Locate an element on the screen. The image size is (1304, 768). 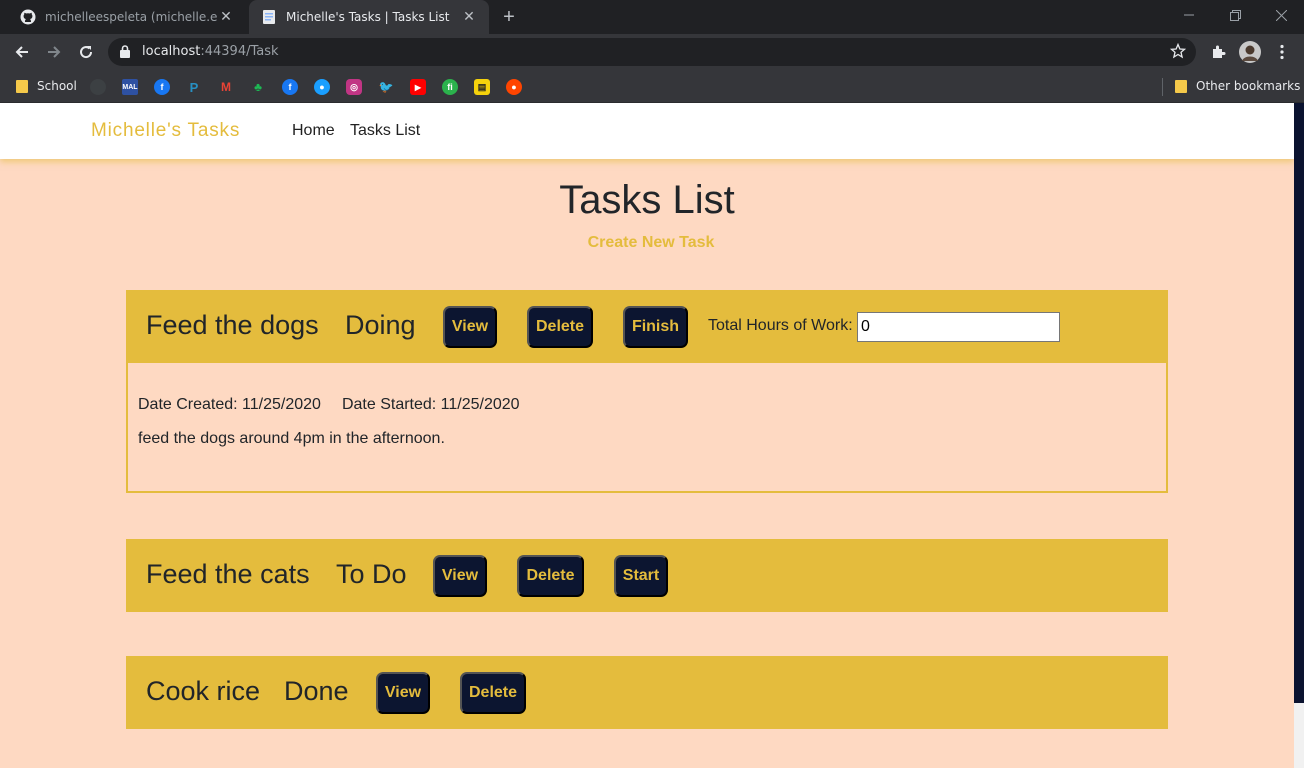
task-card-header: Cook rice Done View Delete is located at coordinates (647, 692).